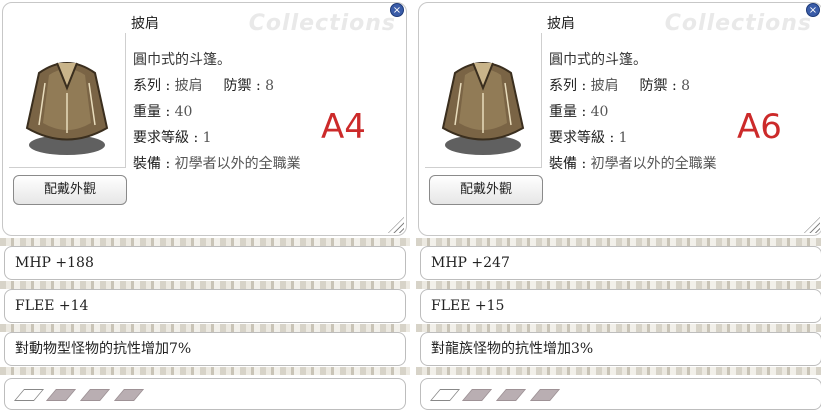 Image resolution: width=821 pixels, height=416 pixels. I want to click on stat-row: FLEE +15, so click(620, 306).